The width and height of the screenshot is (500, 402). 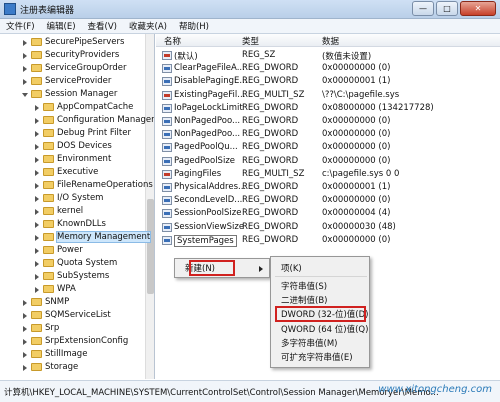 I want to click on value-row: PagedPoolSize REG_DWORD 0x00000000 (0), so click(x=328, y=161).